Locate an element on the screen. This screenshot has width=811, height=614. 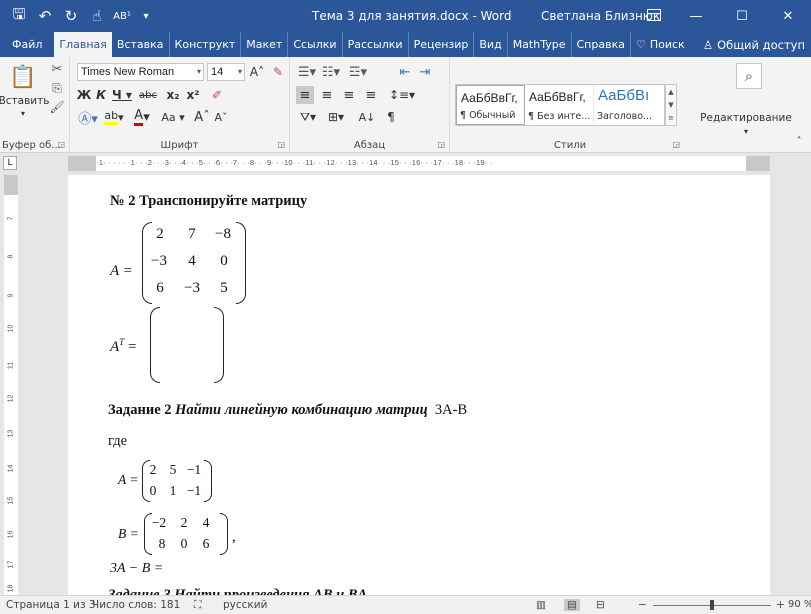
align-right-icon: ≡ is located at coordinates (349, 95).